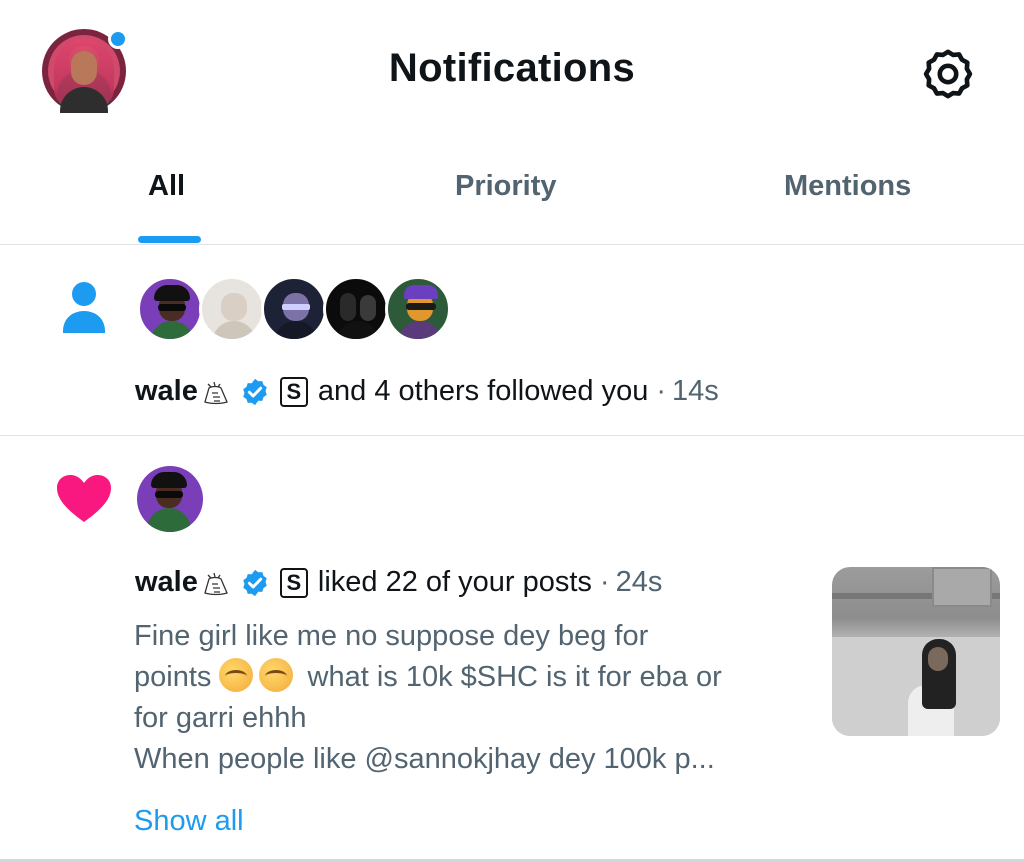  I want to click on tab-all: All, so click(166, 186).